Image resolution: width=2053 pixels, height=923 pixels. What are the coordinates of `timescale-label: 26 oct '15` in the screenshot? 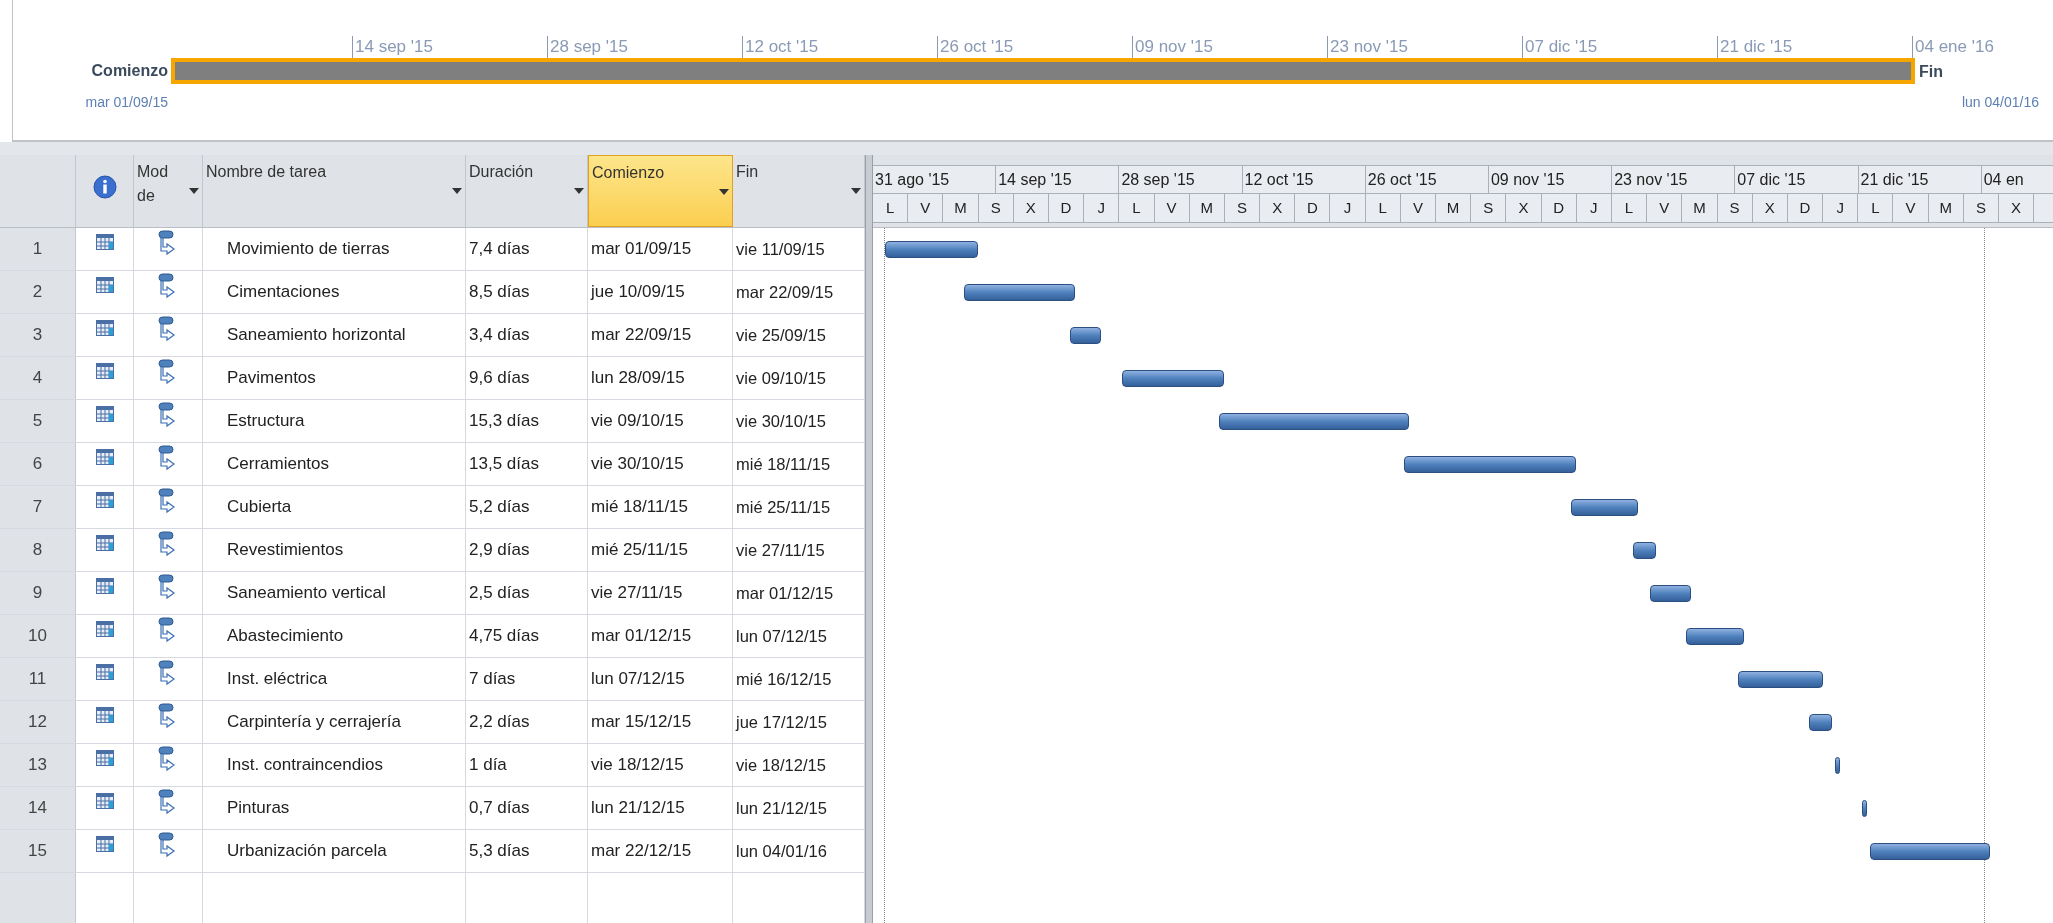 It's located at (1402, 179).